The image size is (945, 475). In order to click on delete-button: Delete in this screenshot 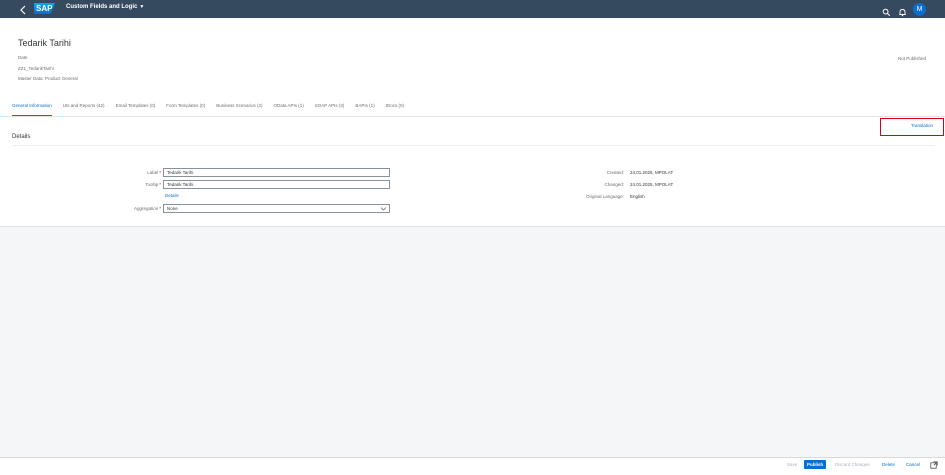, I will do `click(888, 464)`.